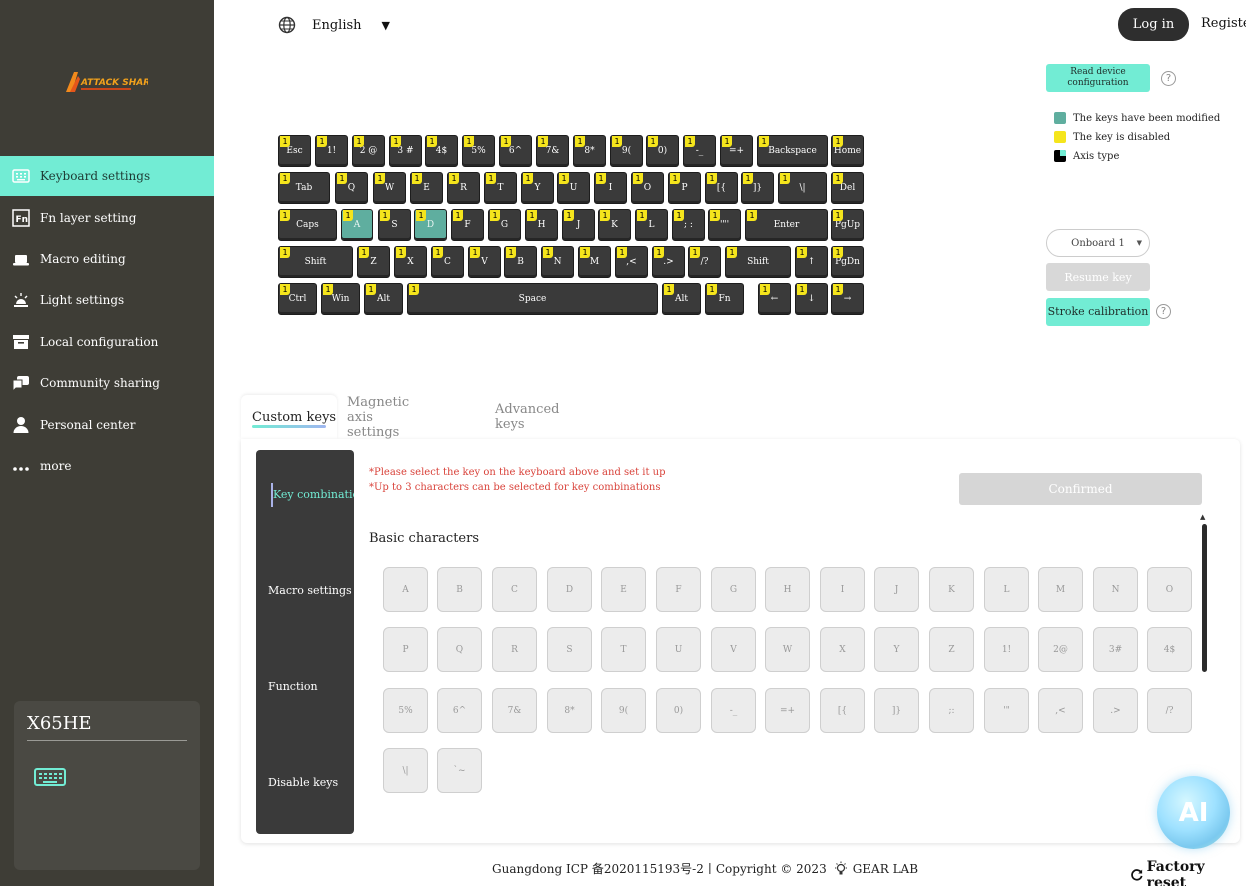 This screenshot has width=1246, height=886. Describe the element at coordinates (678, 649) in the screenshot. I see `char-key: U` at that location.